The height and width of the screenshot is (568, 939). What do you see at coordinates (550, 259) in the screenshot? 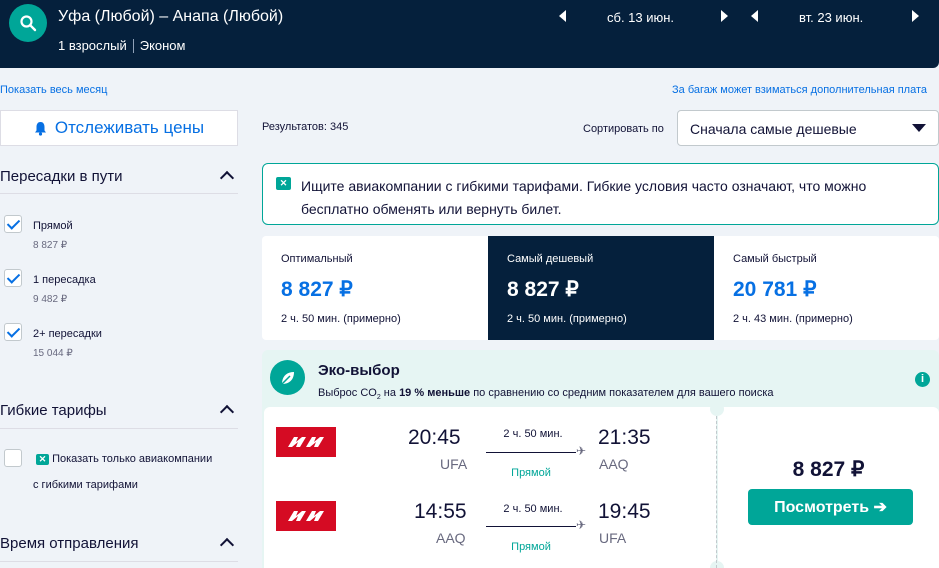
I see `tab-title: Самый дешевый` at bounding box center [550, 259].